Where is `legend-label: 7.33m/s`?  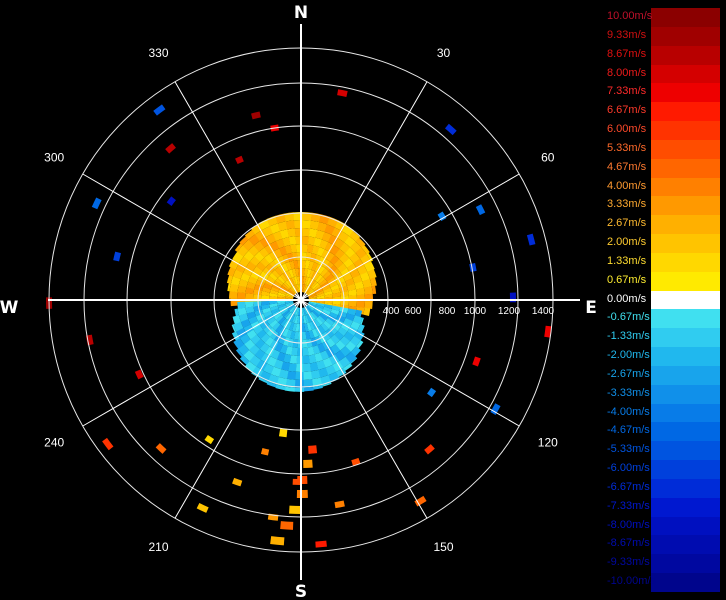
legend-label: 7.33m/s is located at coordinates (627, 91).